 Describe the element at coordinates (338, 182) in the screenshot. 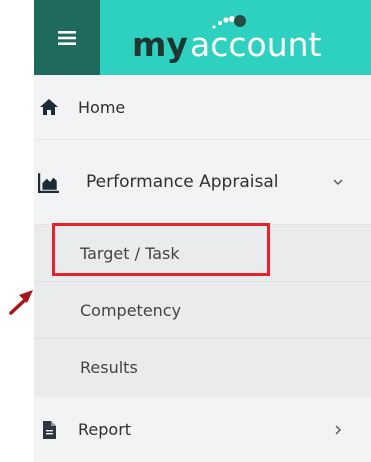

I see `chevron-down-icon` at that location.